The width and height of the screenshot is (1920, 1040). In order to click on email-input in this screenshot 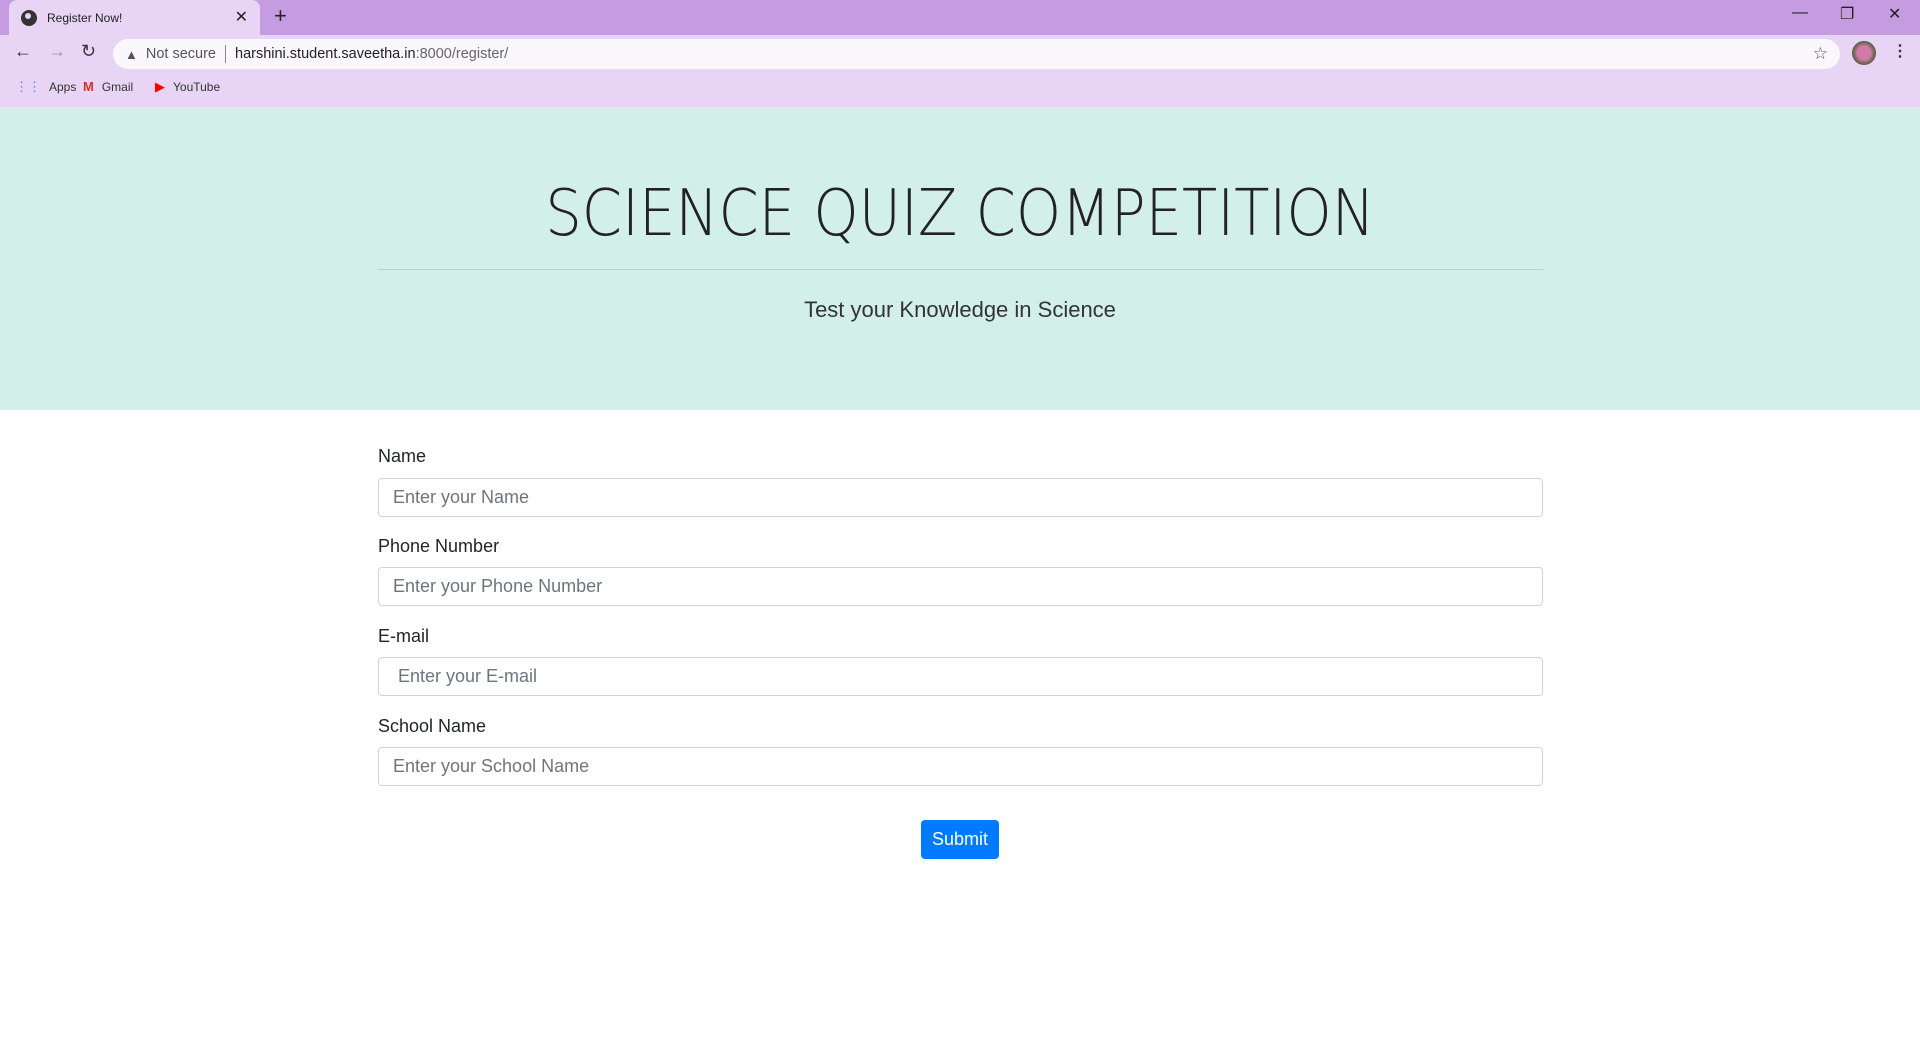, I will do `click(960, 676)`.